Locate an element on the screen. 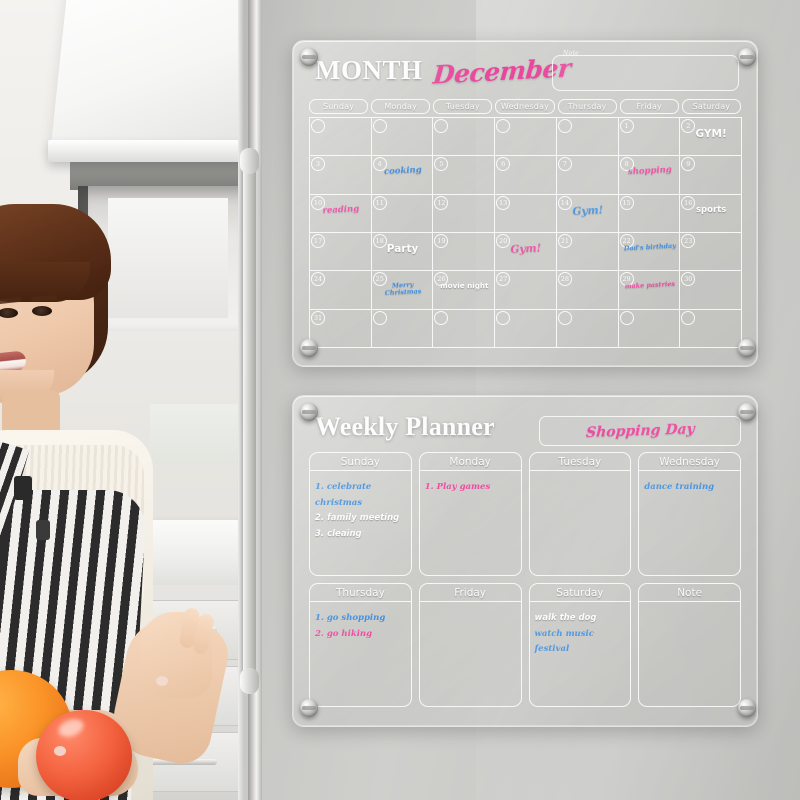 This screenshot has height=800, width=800. calendar-entry: movie night is located at coordinates (464, 286).